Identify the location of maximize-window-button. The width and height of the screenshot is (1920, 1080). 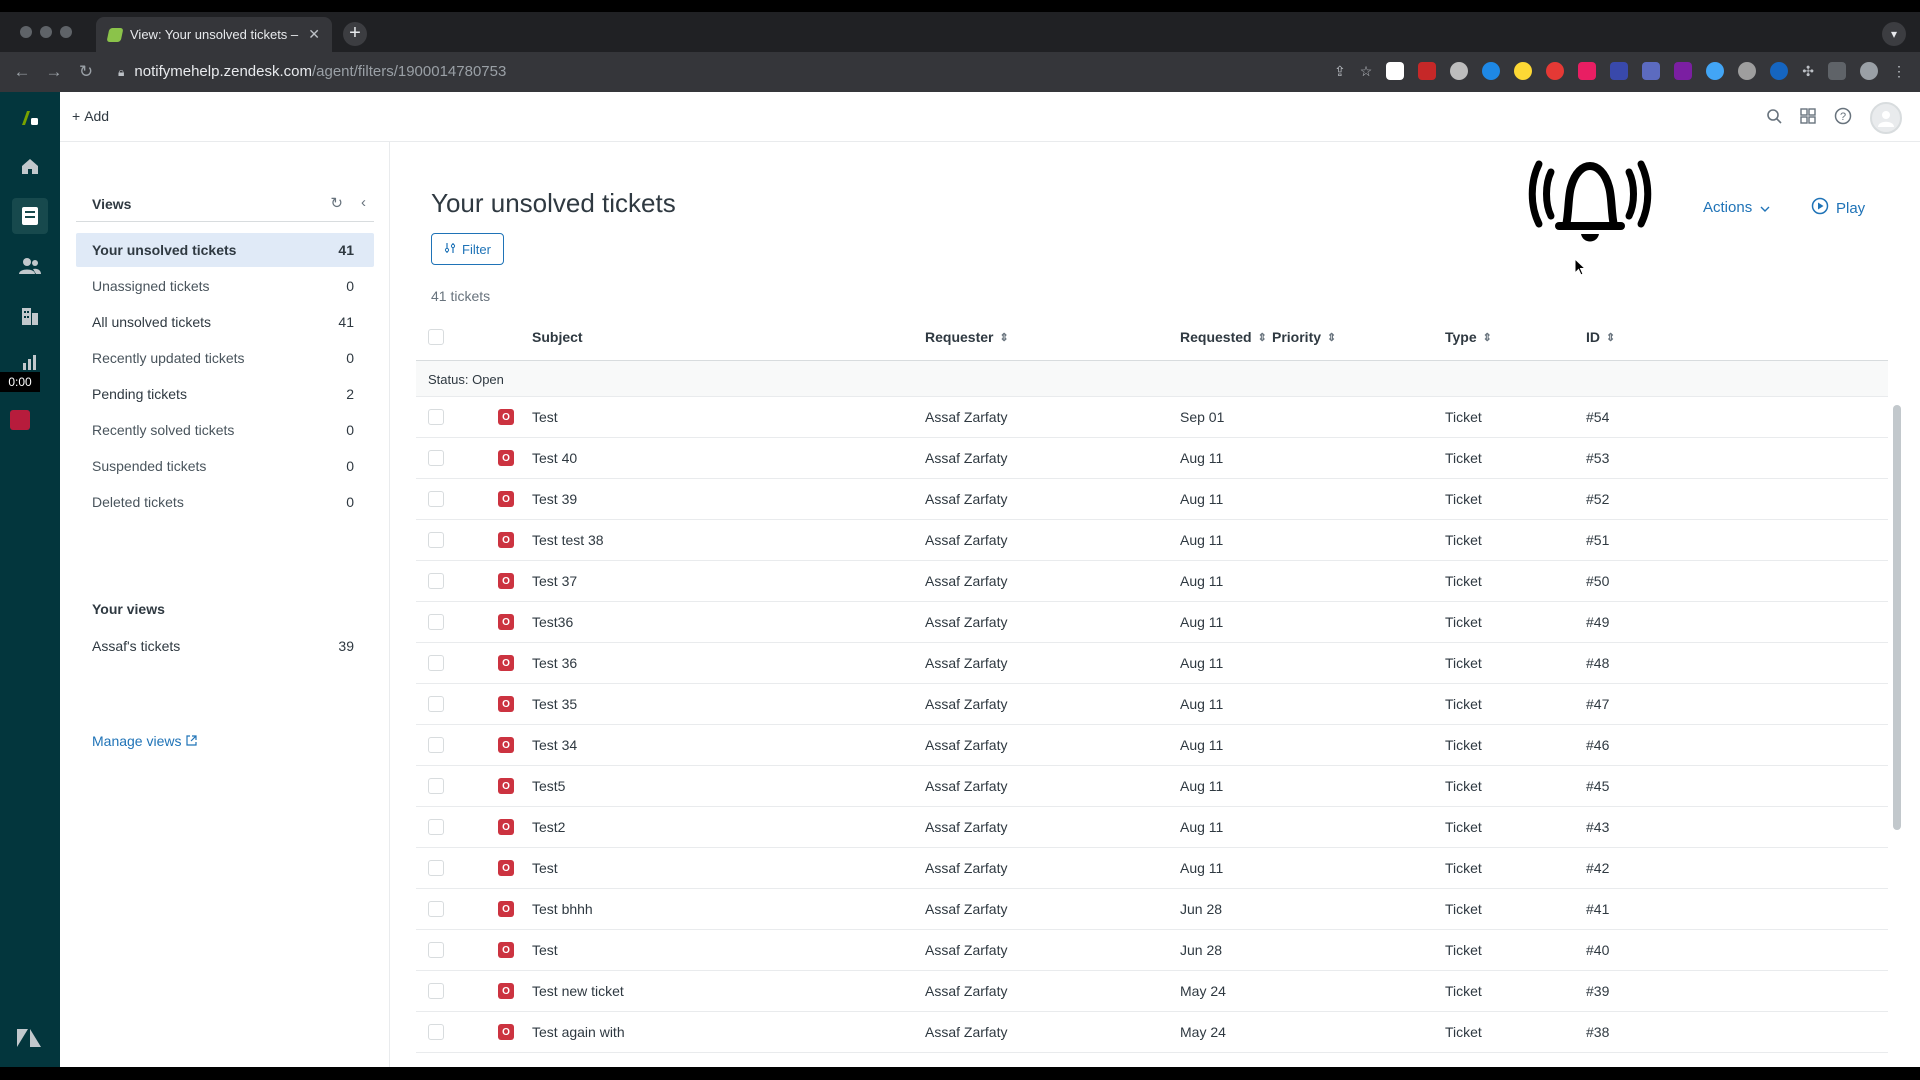
(66, 32).